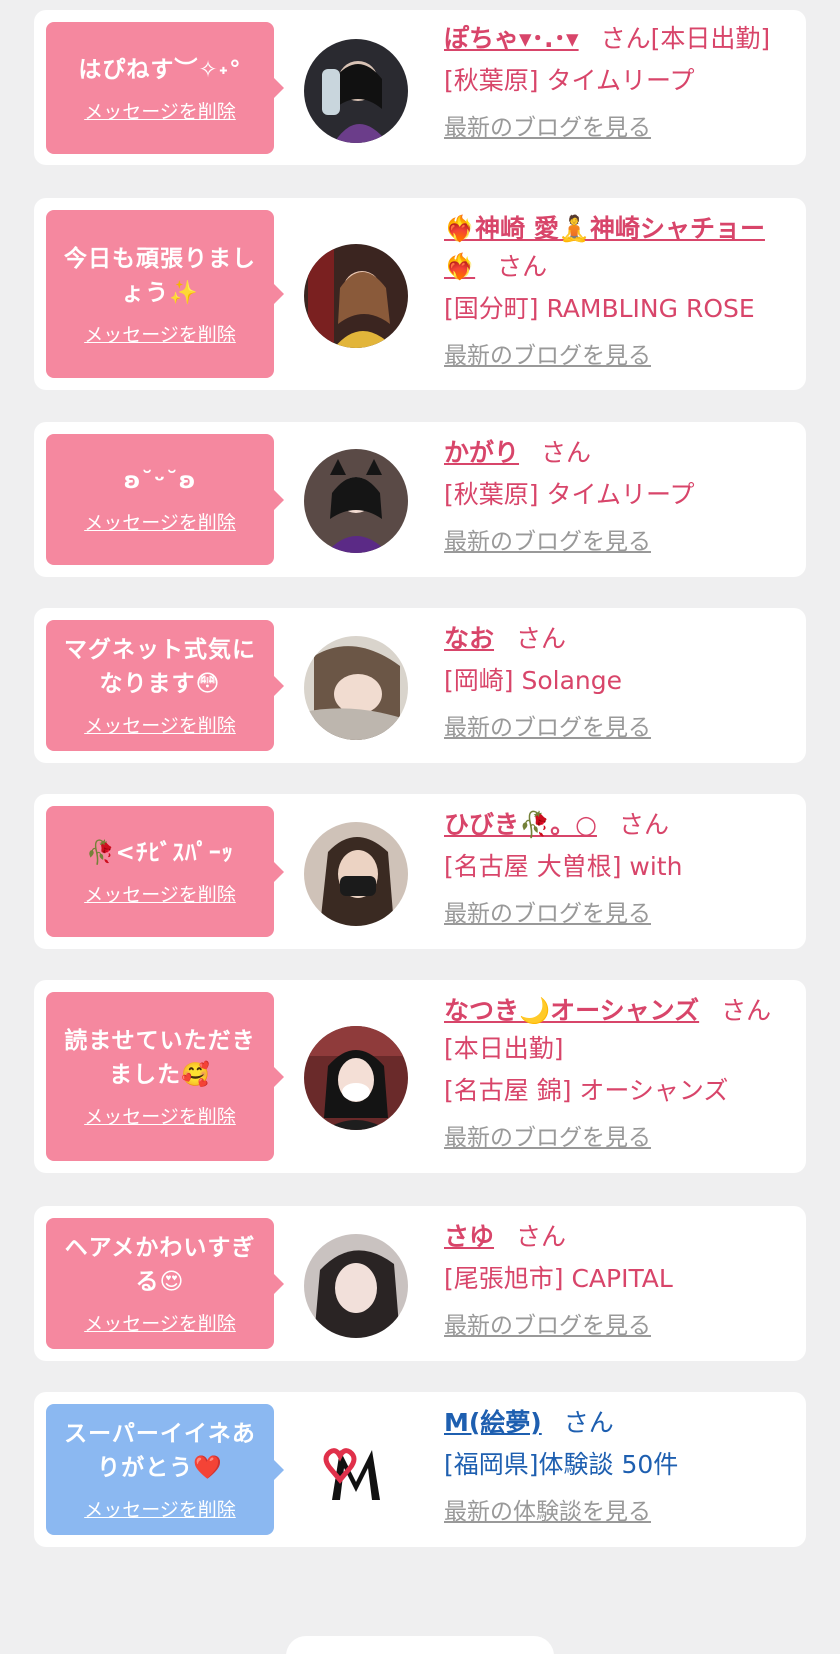 The image size is (840, 1654). I want to click on message-bubble: ヘアメかわいすぎる😍 メッセージを削除, so click(165, 1283).